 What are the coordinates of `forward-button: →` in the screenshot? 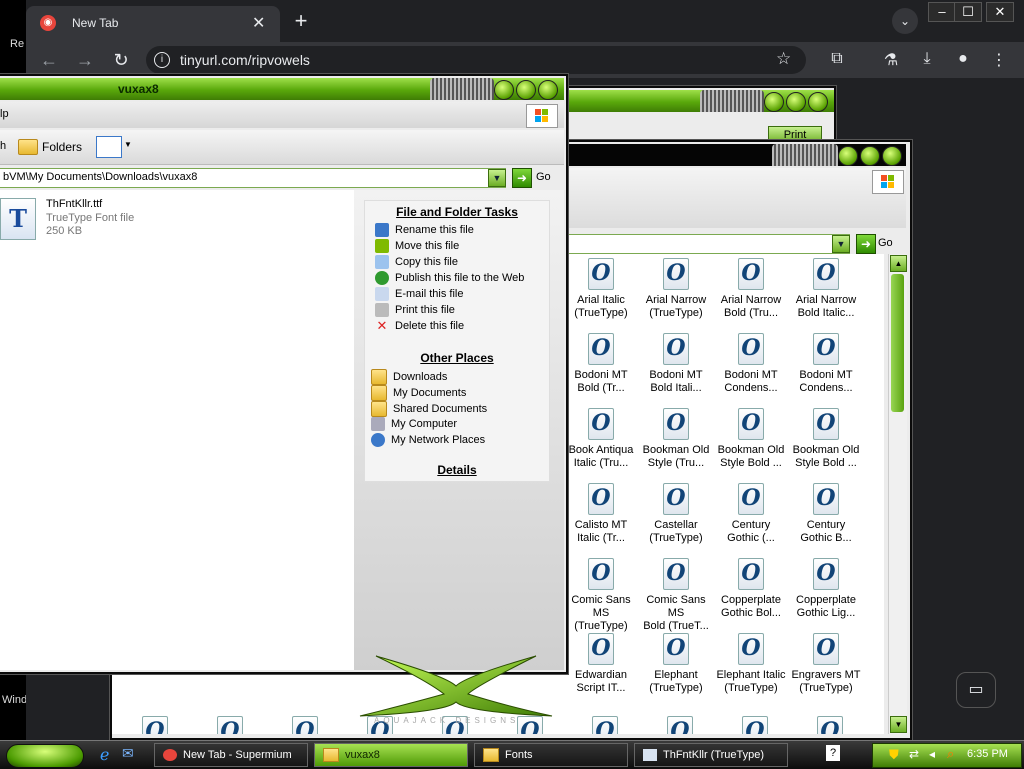 It's located at (85, 60).